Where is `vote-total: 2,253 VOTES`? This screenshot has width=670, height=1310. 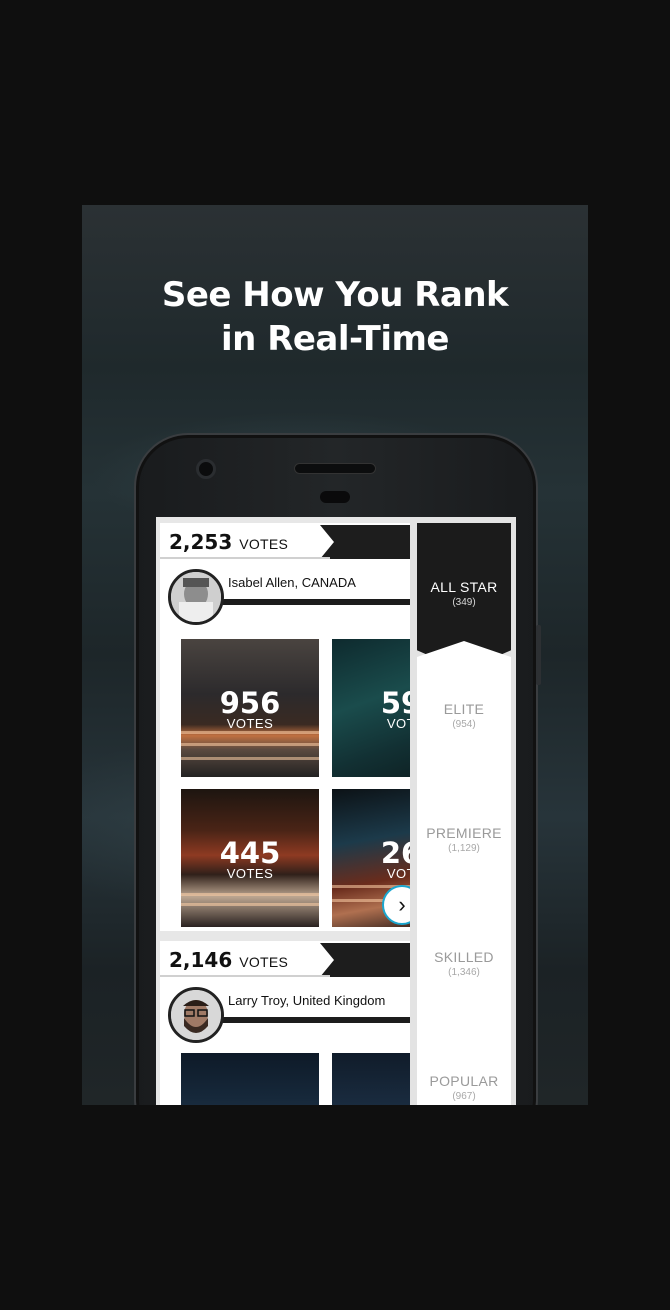 vote-total: 2,253 VOTES is located at coordinates (229, 542).